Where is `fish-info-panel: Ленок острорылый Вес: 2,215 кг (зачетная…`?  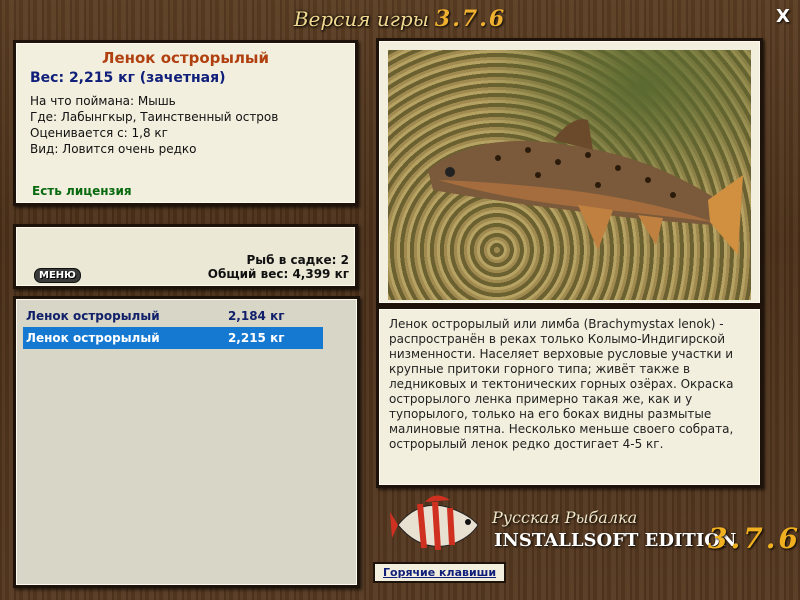
fish-info-panel: Ленок острорылый Вес: 2,215 кг (зачетная… is located at coordinates (185, 123).